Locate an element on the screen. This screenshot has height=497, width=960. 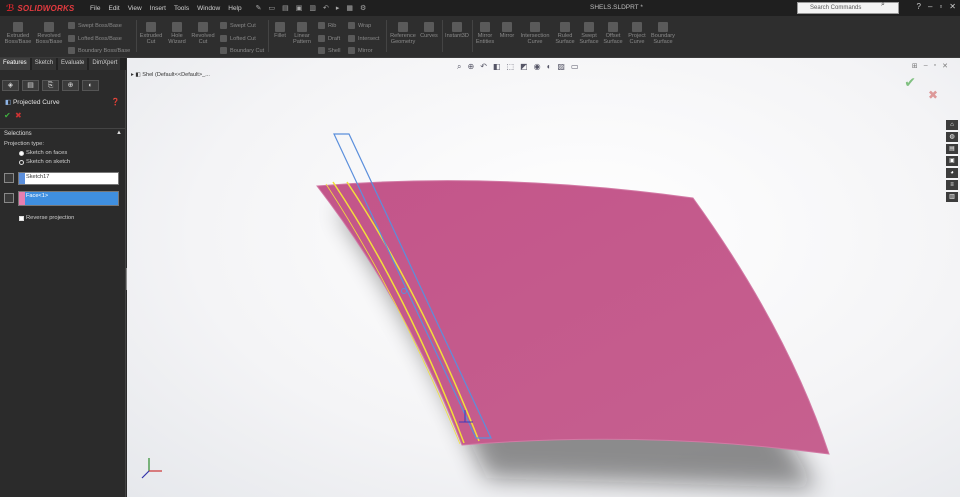
sketch-to-project-field: Sketch17 is located at coordinates (68, 178).